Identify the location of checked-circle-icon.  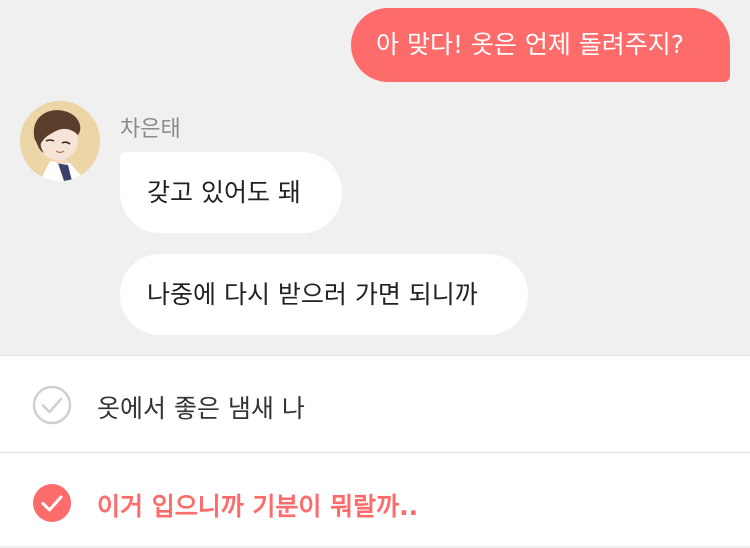
(52, 503).